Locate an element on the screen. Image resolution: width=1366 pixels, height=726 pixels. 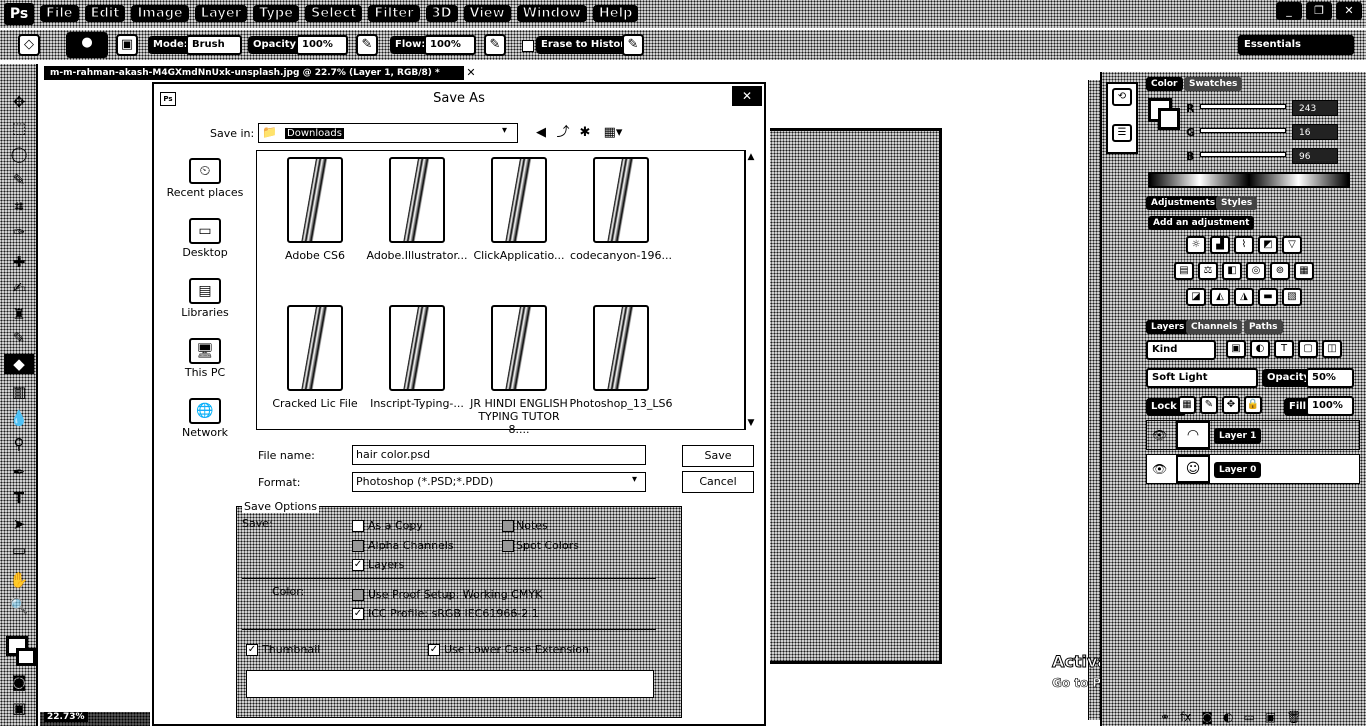
close-button: ✕ is located at coordinates (1349, 11).